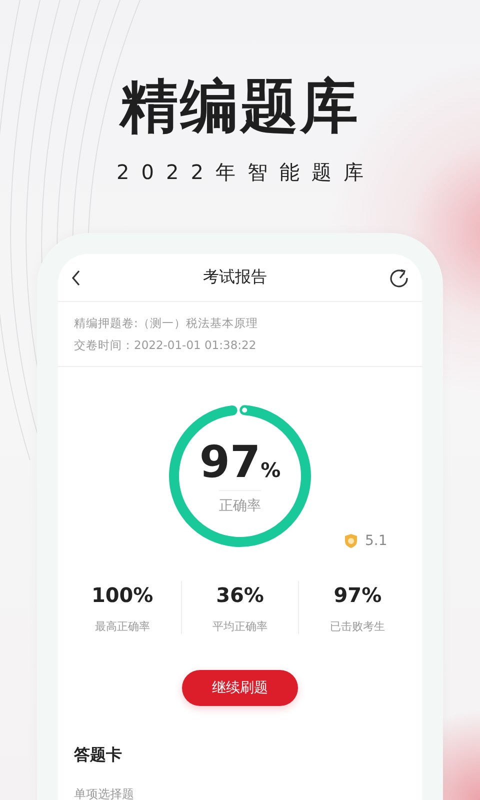  Describe the element at coordinates (166, 323) in the screenshot. I see `paper-name: 精编押题卷:（测一）税法基本原理` at that location.